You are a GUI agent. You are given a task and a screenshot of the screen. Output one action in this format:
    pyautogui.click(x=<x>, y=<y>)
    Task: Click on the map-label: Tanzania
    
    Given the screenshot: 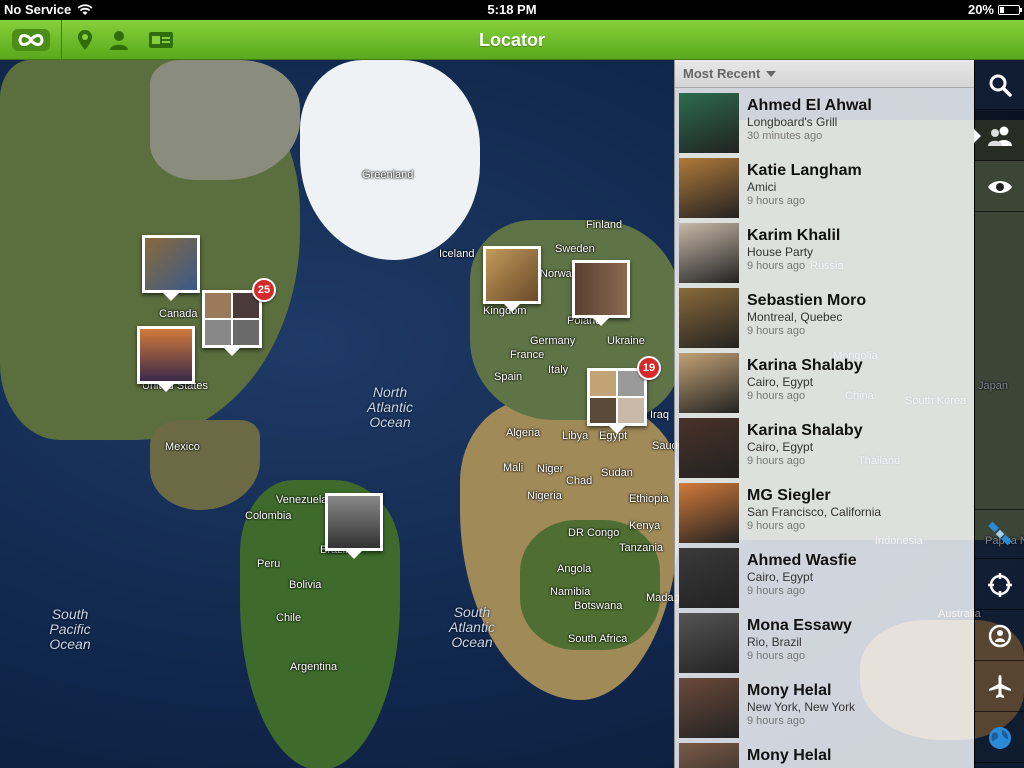 What is the action you would take?
    pyautogui.click(x=641, y=548)
    